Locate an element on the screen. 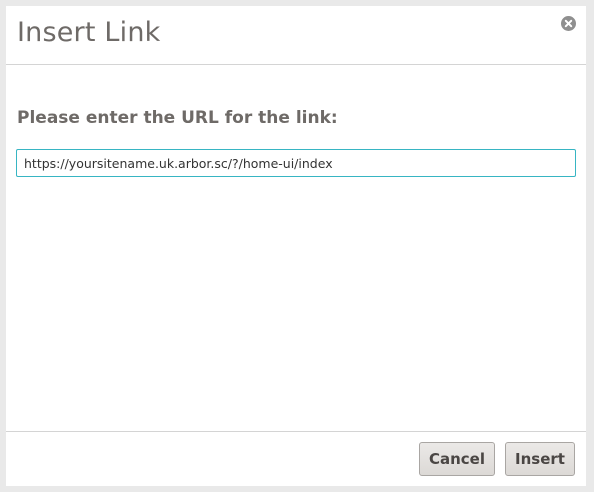 This screenshot has height=492, width=594. cancel-button: Cancel is located at coordinates (457, 459).